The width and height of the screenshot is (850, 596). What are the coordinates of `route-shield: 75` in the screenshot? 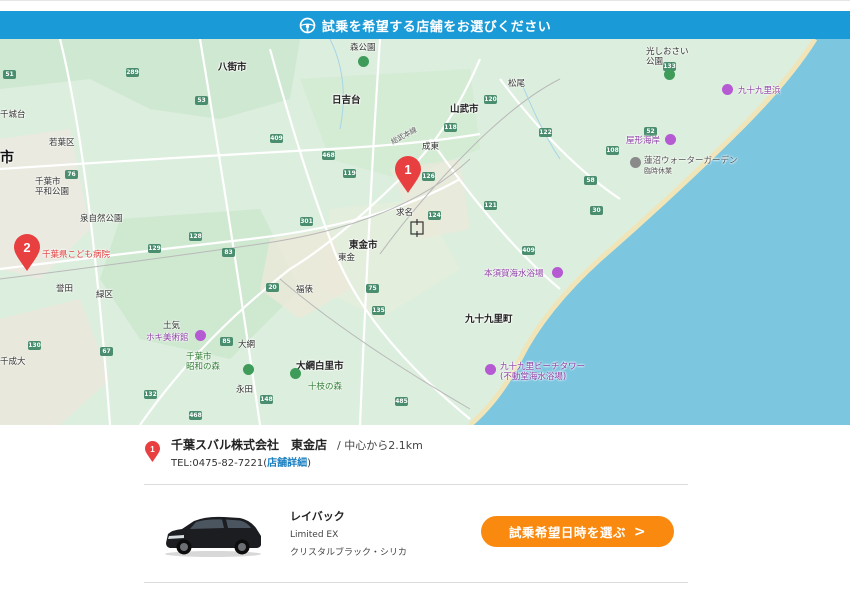 It's located at (372, 288).